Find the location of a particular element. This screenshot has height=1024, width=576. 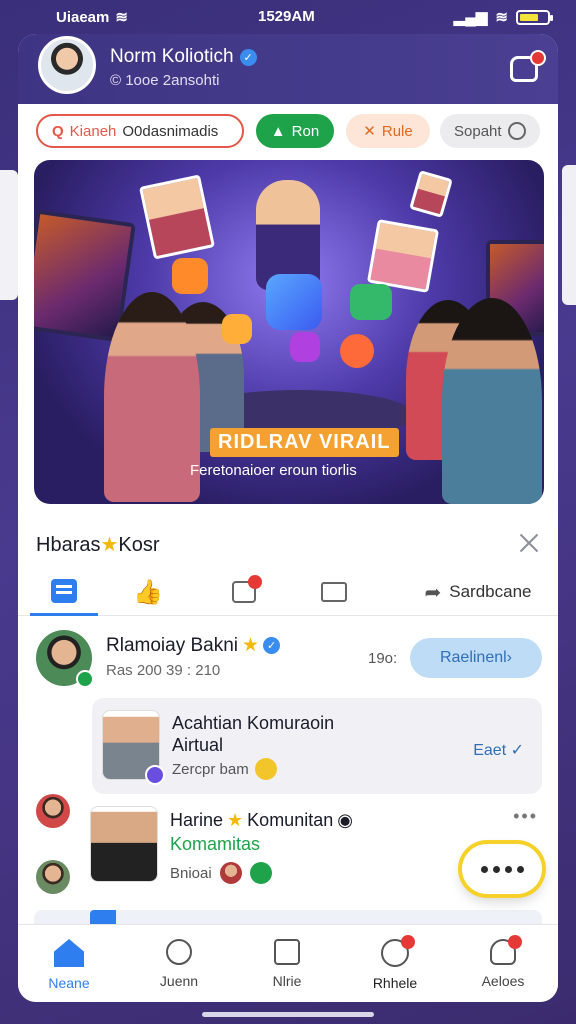

status-indicator is located at coordinates (155, 775).